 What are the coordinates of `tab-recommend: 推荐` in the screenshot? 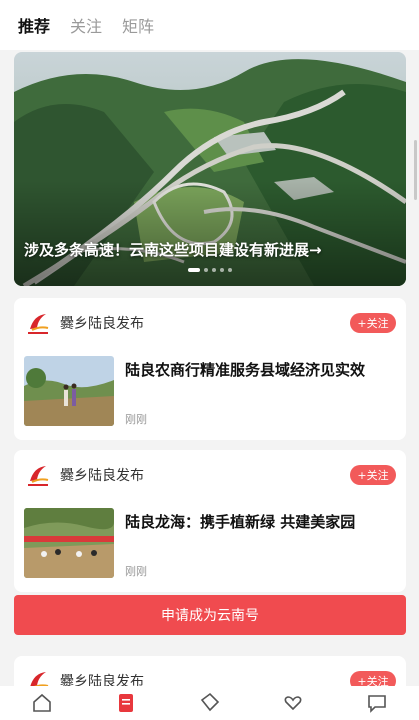 It's located at (34, 25).